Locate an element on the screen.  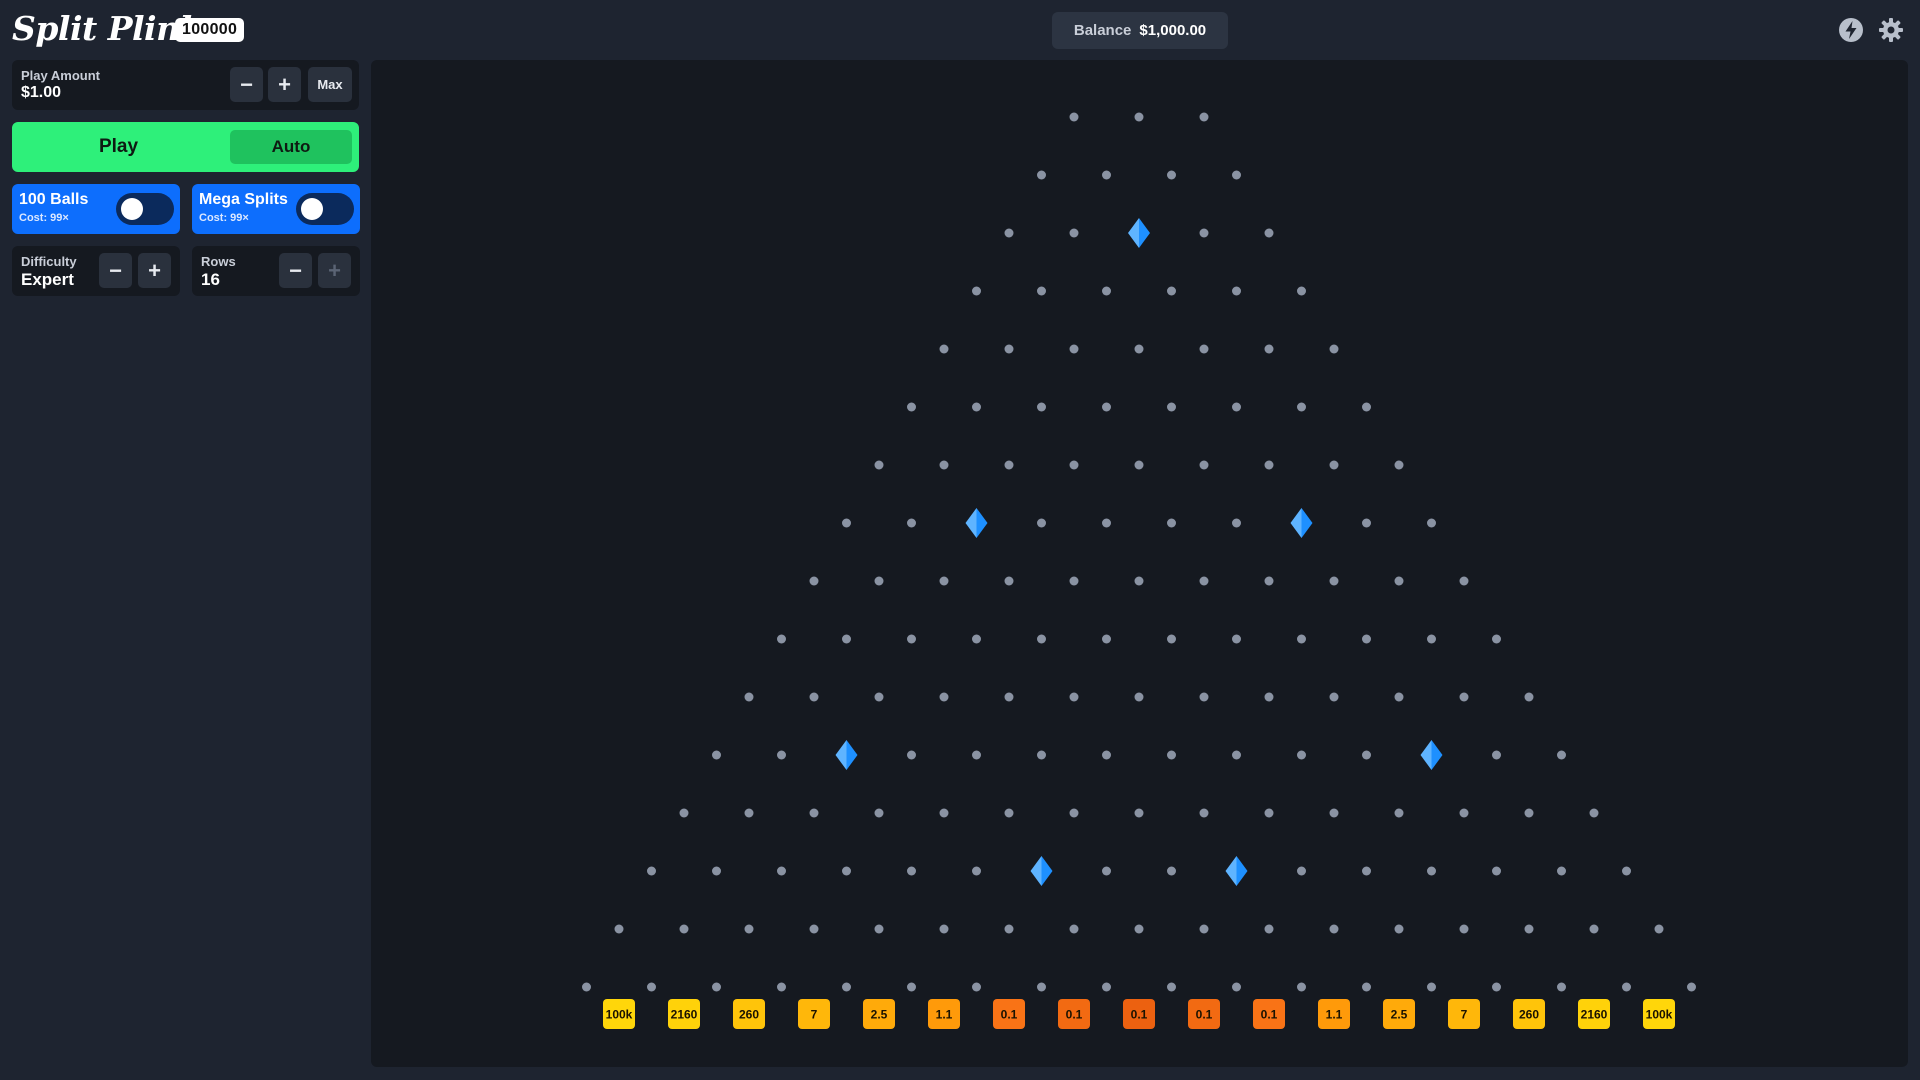
difficulty-label: Difficulty is located at coordinates (49, 261).